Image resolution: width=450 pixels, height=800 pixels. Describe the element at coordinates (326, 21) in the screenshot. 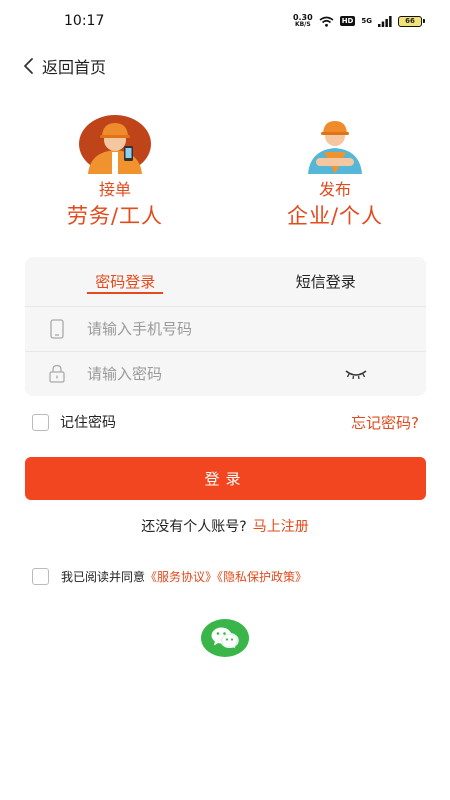

I see `wifi-icon` at that location.